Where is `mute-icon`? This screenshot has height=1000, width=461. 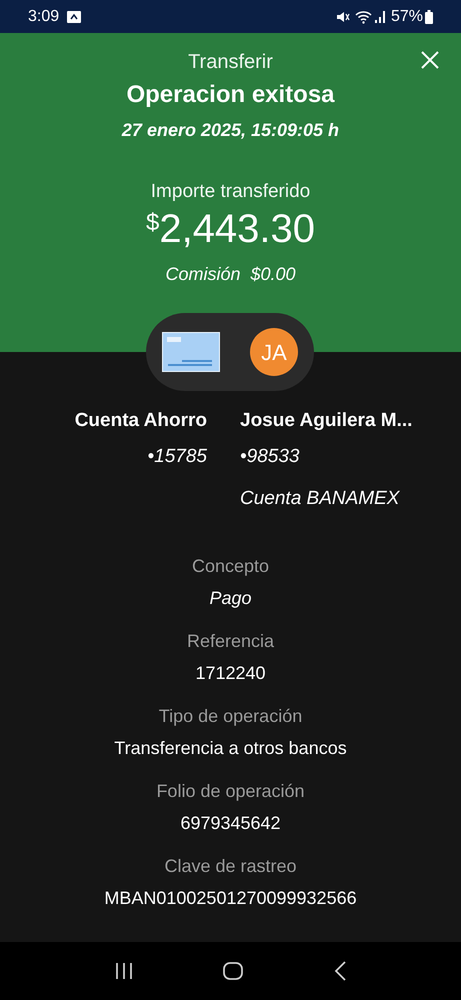 mute-icon is located at coordinates (343, 17).